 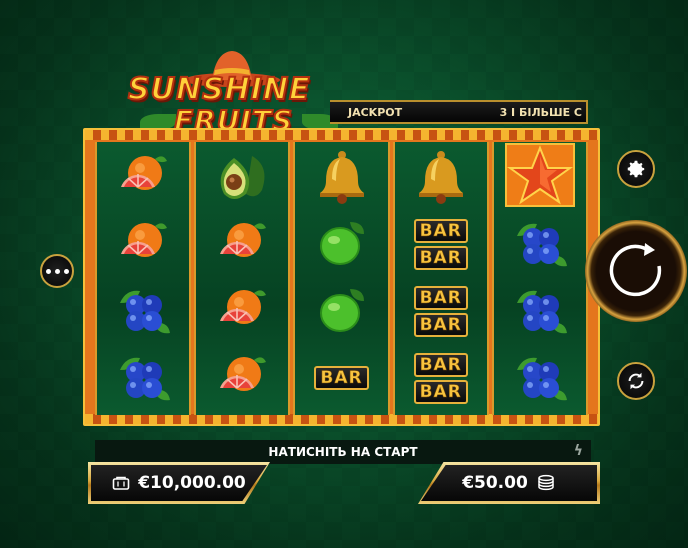 I want to click on status-message: НАТИСНІТЬ НА СТАРТ, so click(x=343, y=452).